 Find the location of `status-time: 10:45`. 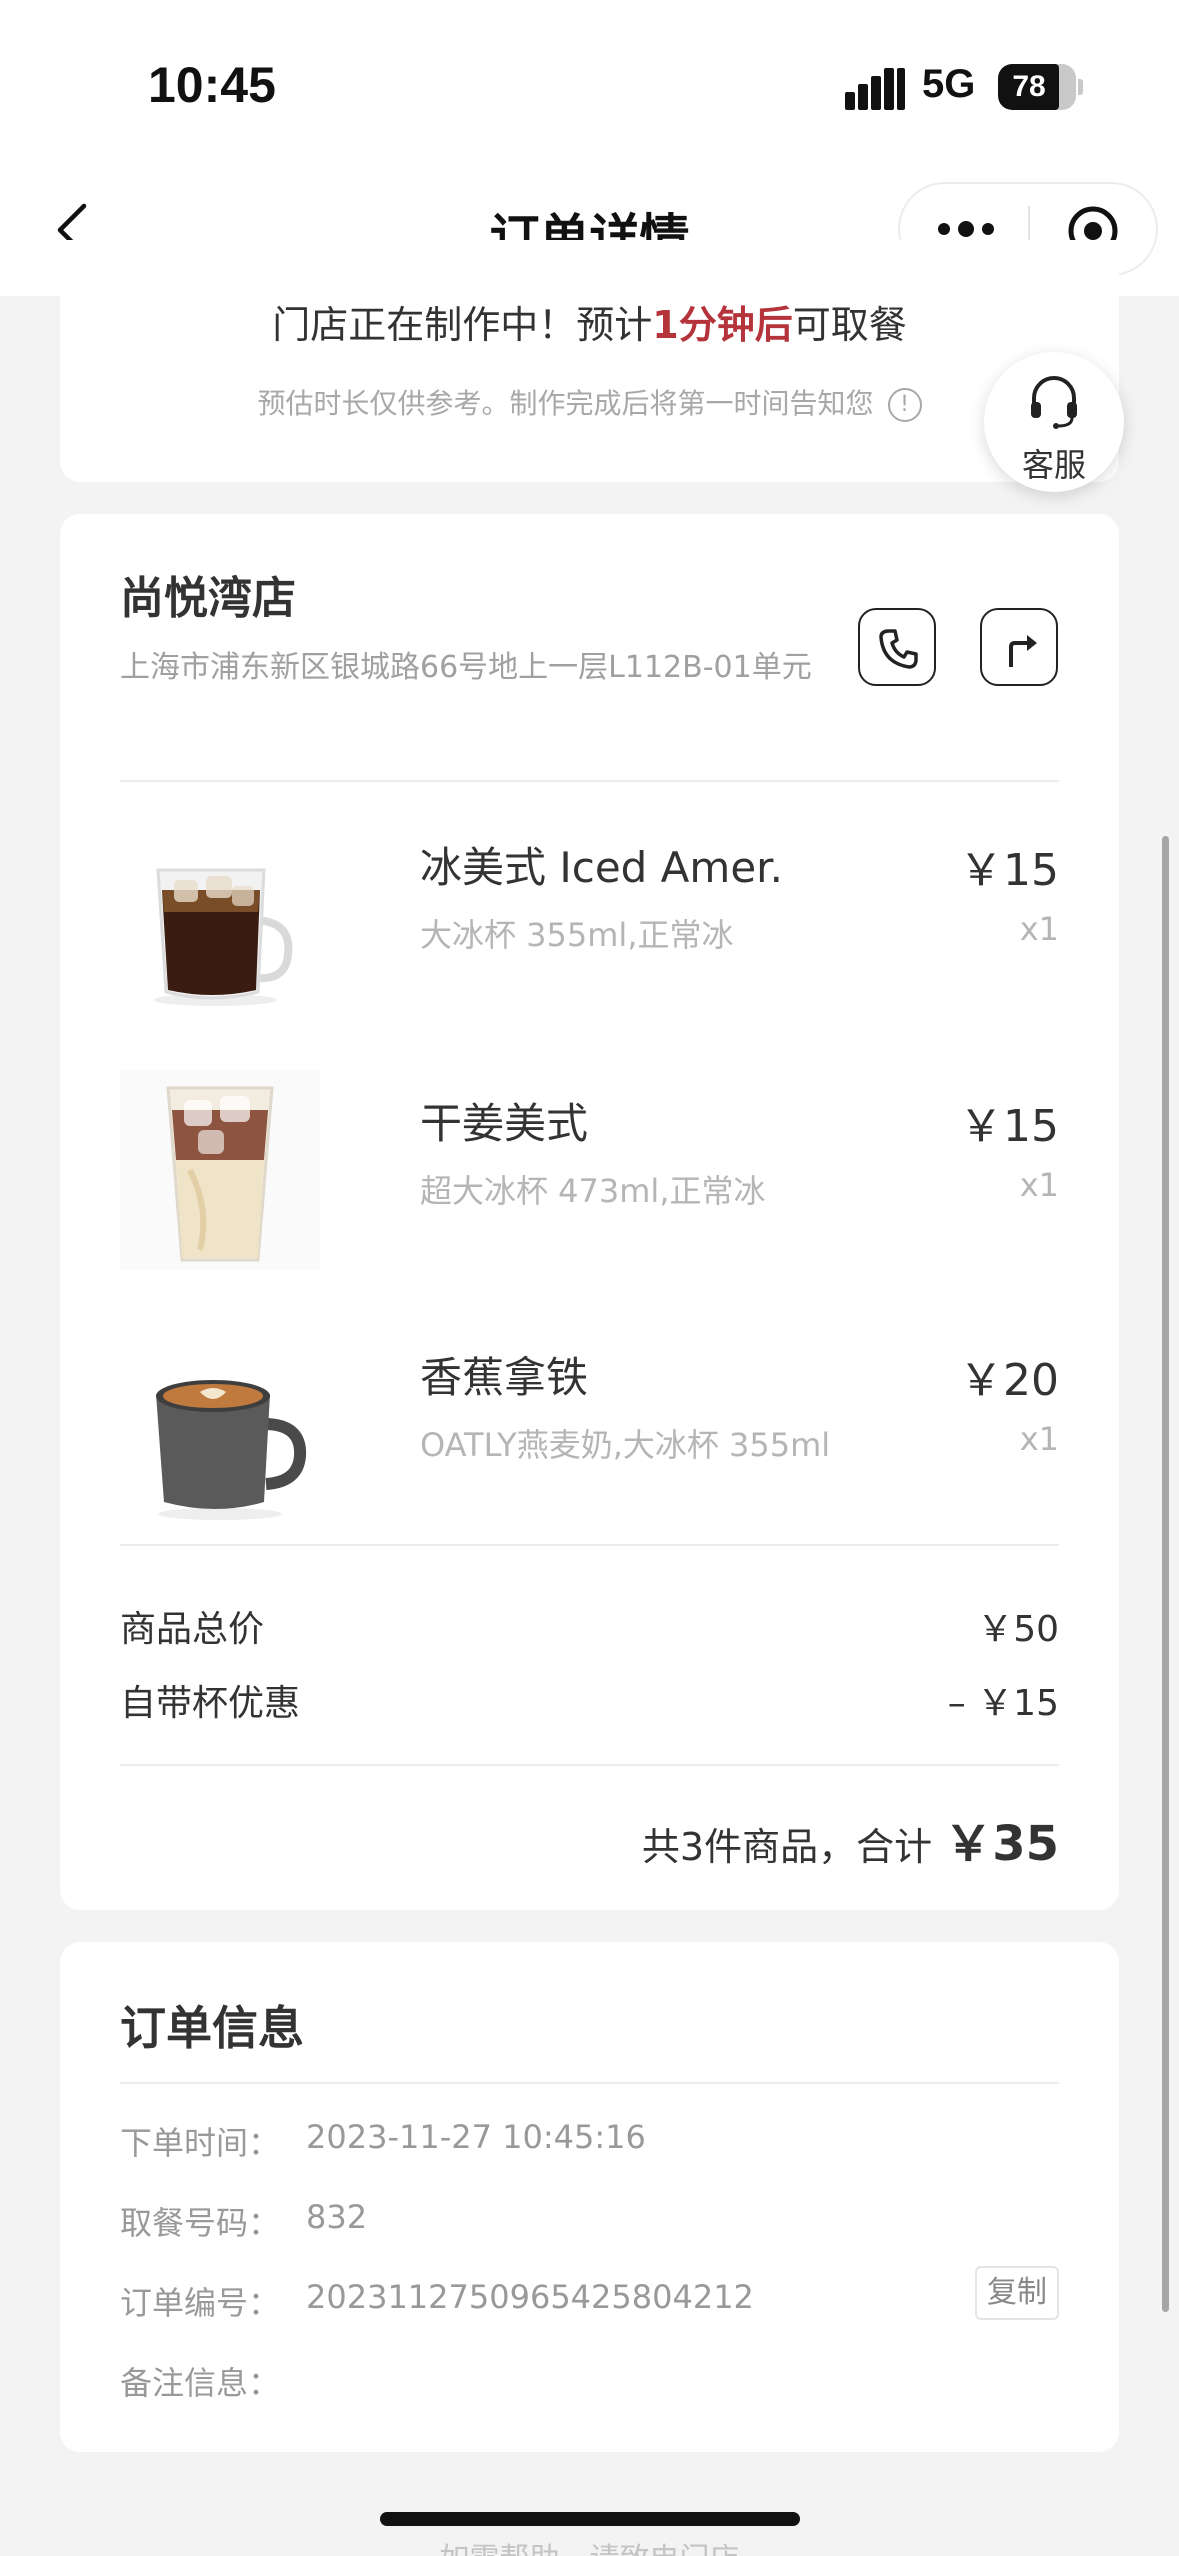

status-time: 10:45 is located at coordinates (212, 85).